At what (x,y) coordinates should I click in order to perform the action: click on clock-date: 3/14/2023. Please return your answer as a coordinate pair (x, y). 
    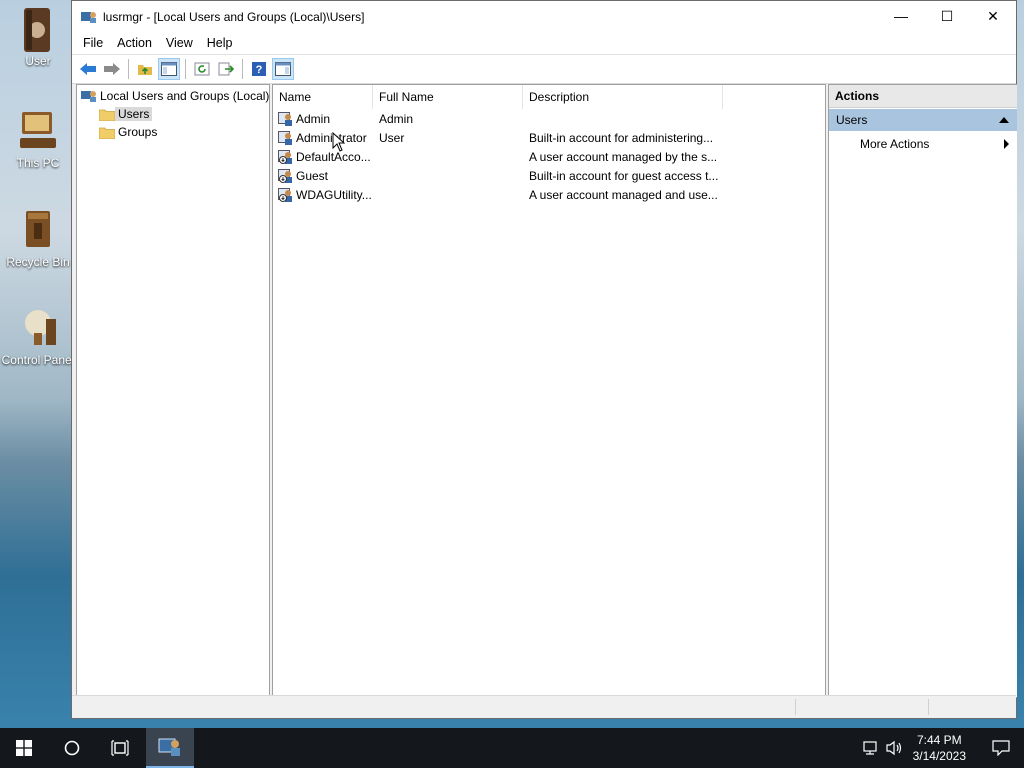
    Looking at the image, I should click on (939, 756).